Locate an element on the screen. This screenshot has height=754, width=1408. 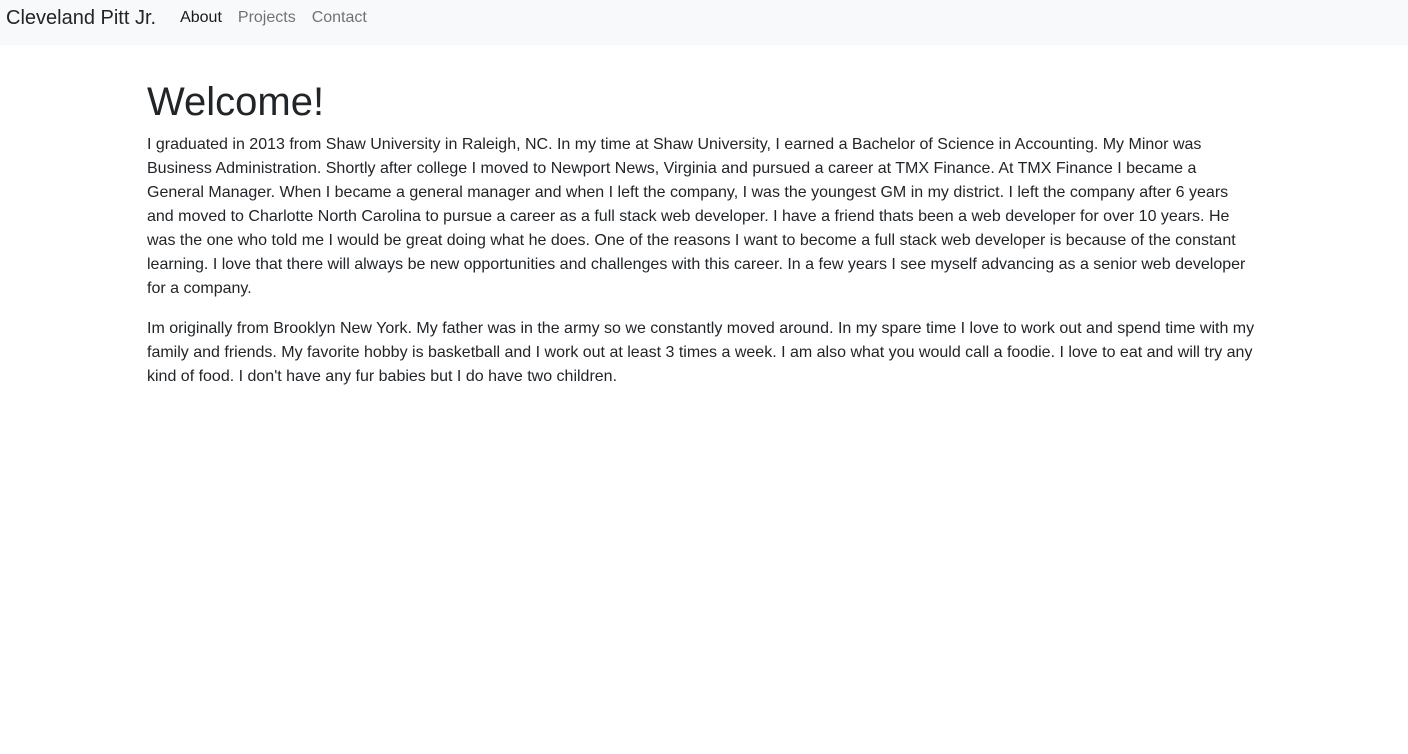
brand-link: Cleveland Pitt Jr. is located at coordinates (81, 18).